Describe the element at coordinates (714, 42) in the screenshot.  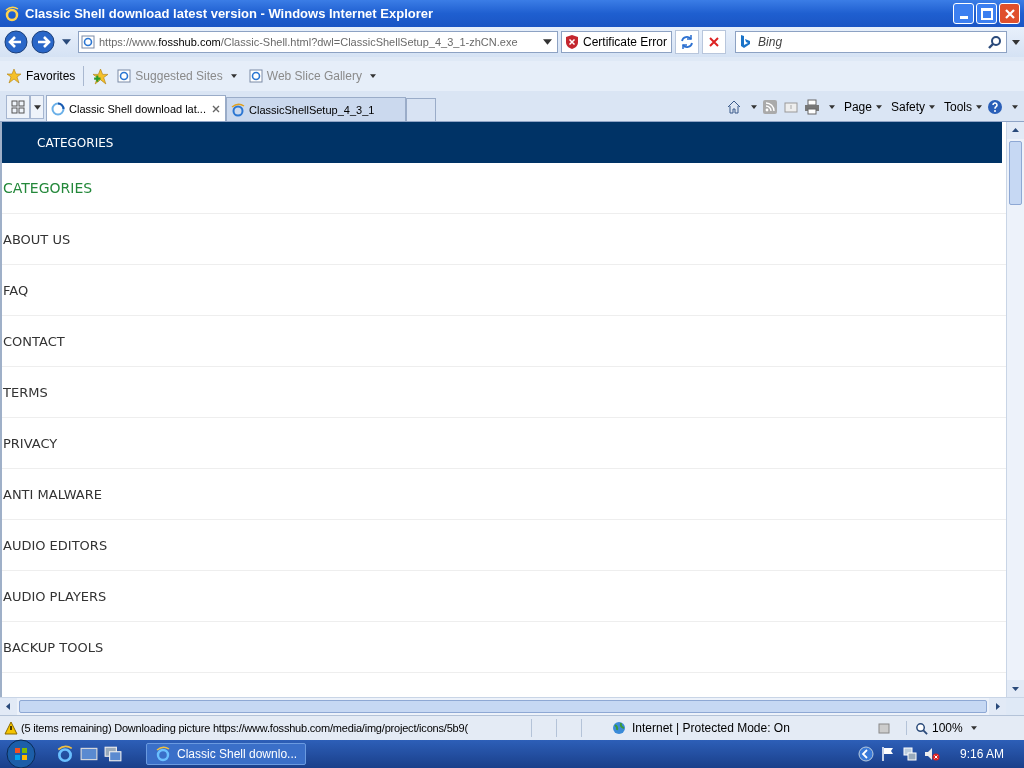
I see `stop-icon` at that location.